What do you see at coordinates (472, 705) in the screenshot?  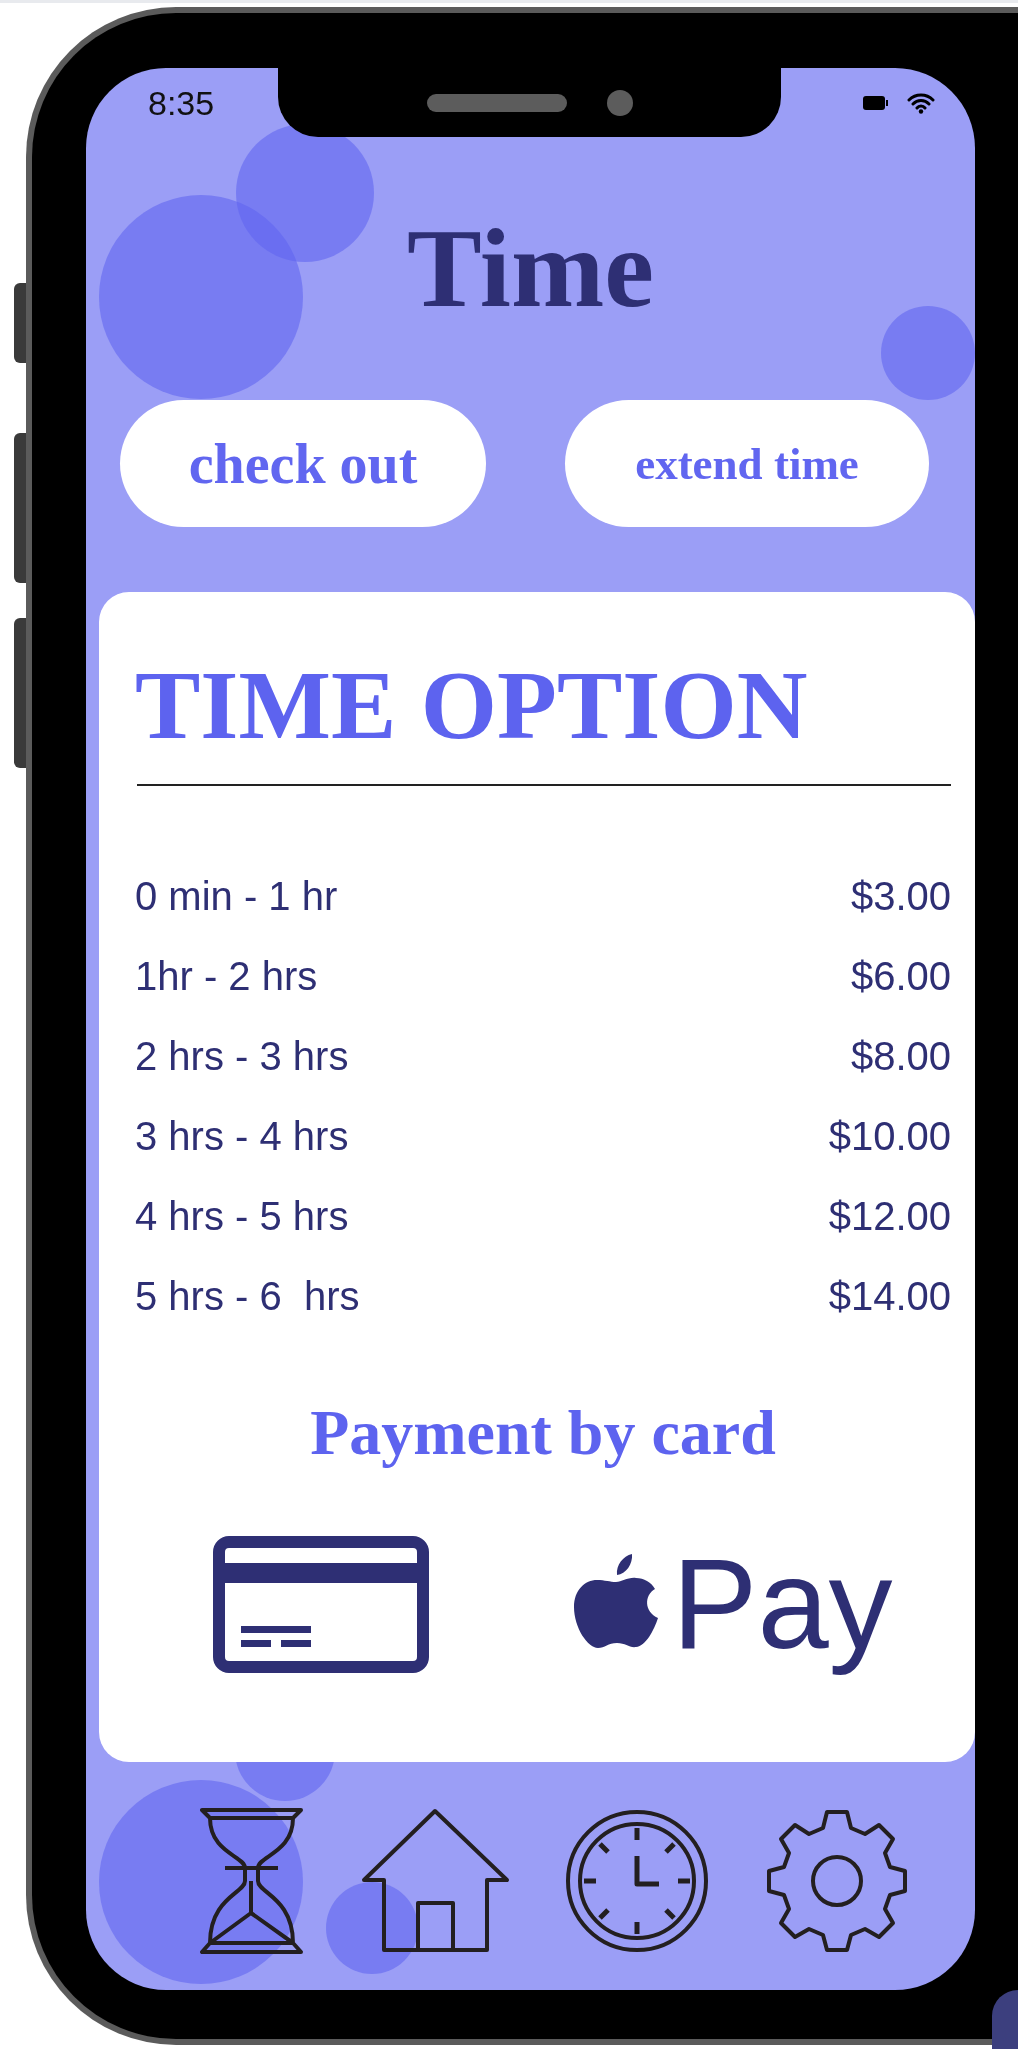 I see `section-title: TIME OPTION` at bounding box center [472, 705].